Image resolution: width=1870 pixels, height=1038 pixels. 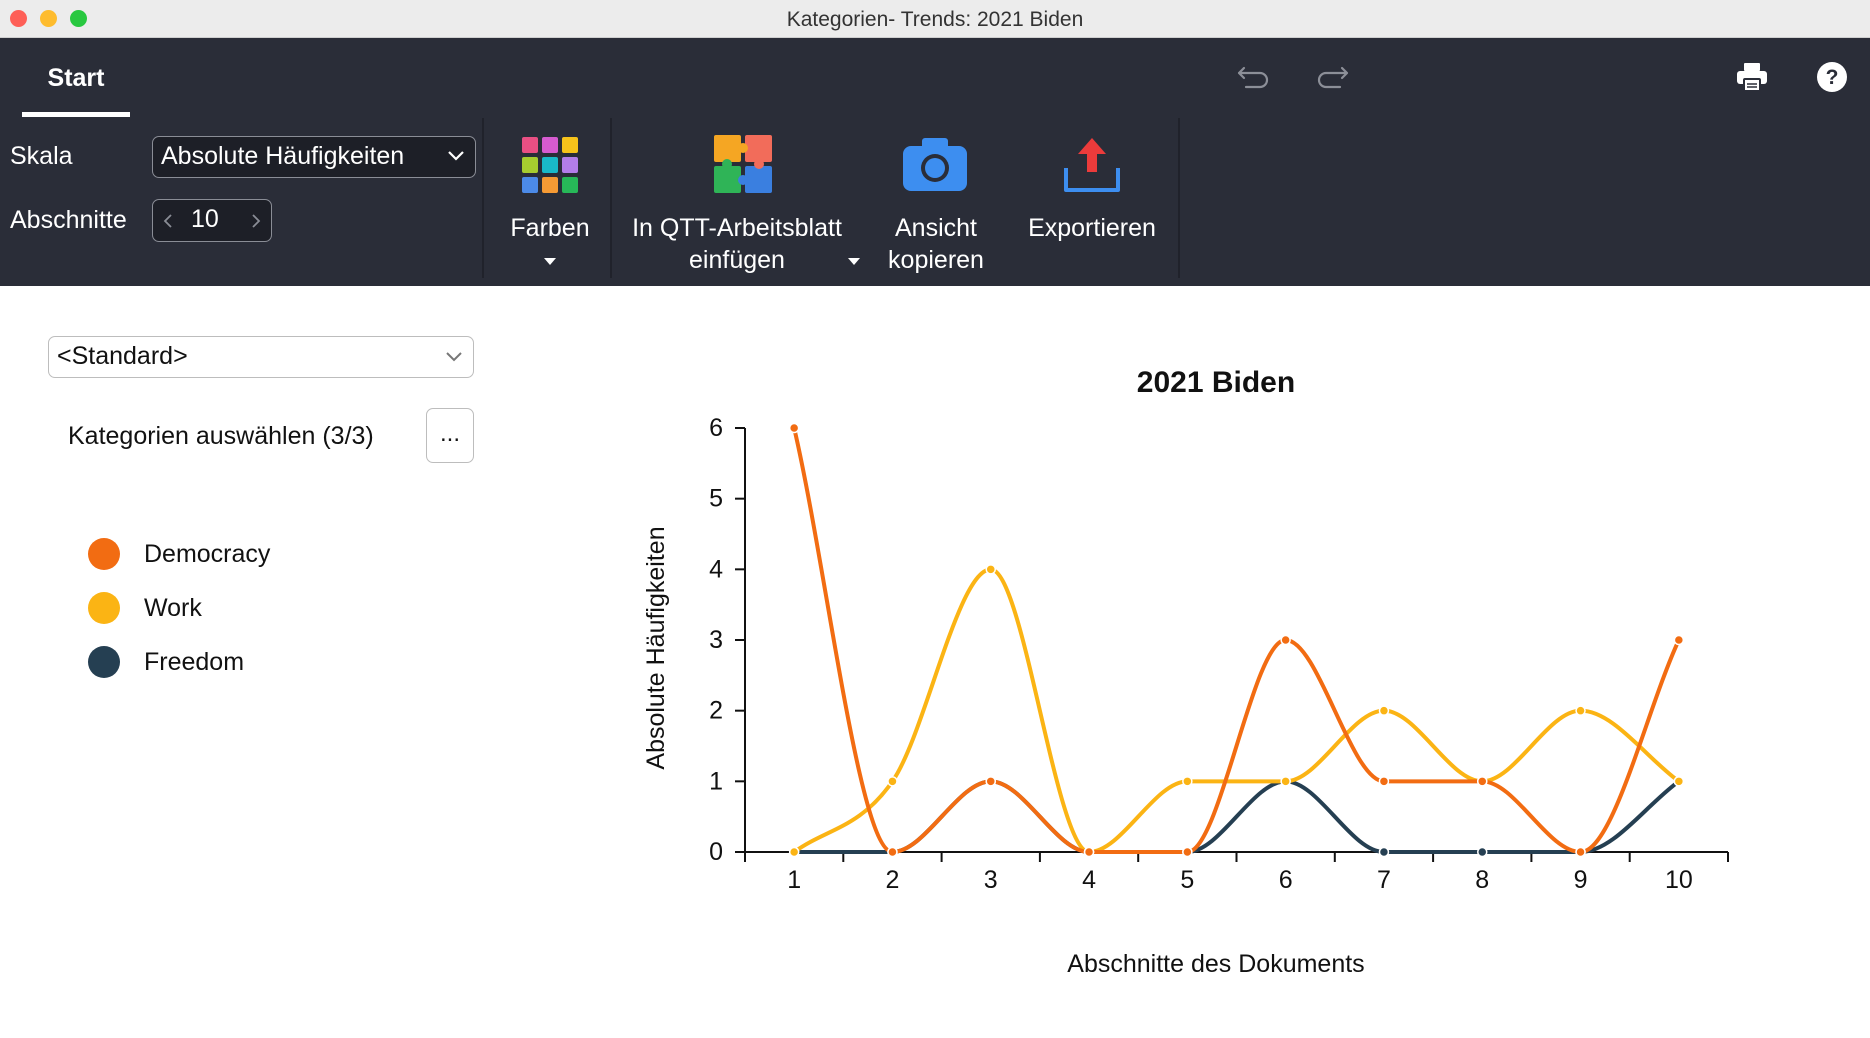 I want to click on ansicht-label-line1: Ansicht, so click(x=936, y=228).